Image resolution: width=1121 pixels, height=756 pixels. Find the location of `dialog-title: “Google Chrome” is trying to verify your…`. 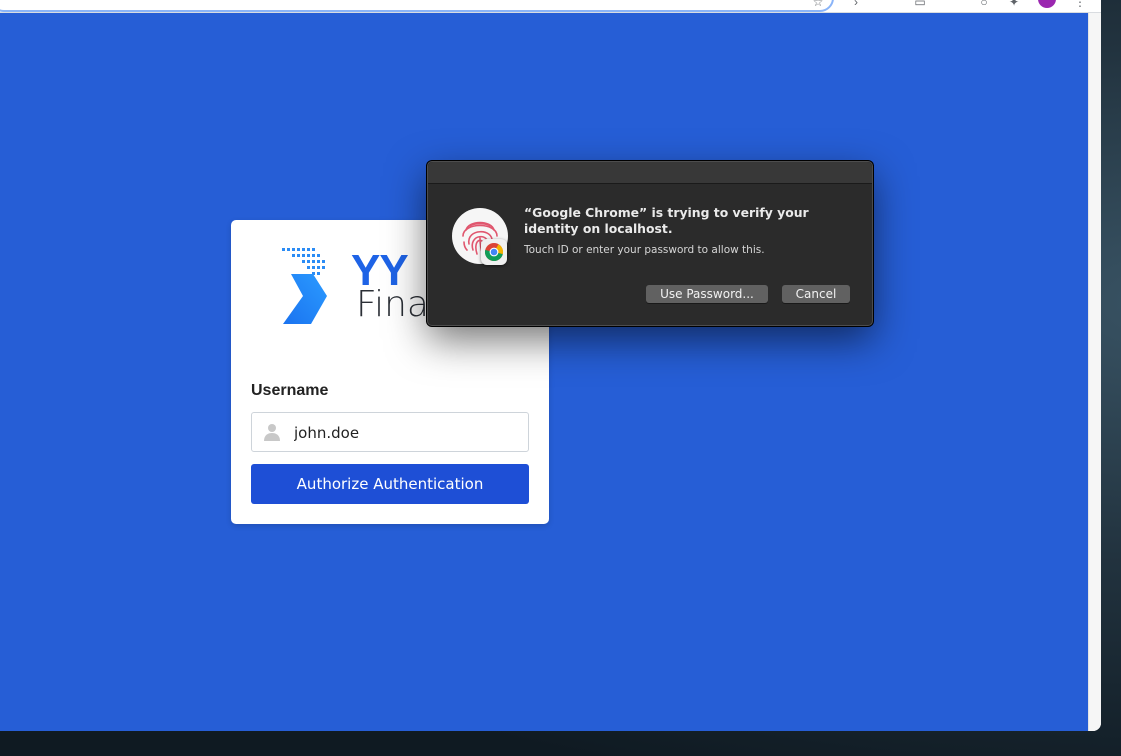

dialog-title: “Google Chrome” is trying to verify your… is located at coordinates (666, 220).